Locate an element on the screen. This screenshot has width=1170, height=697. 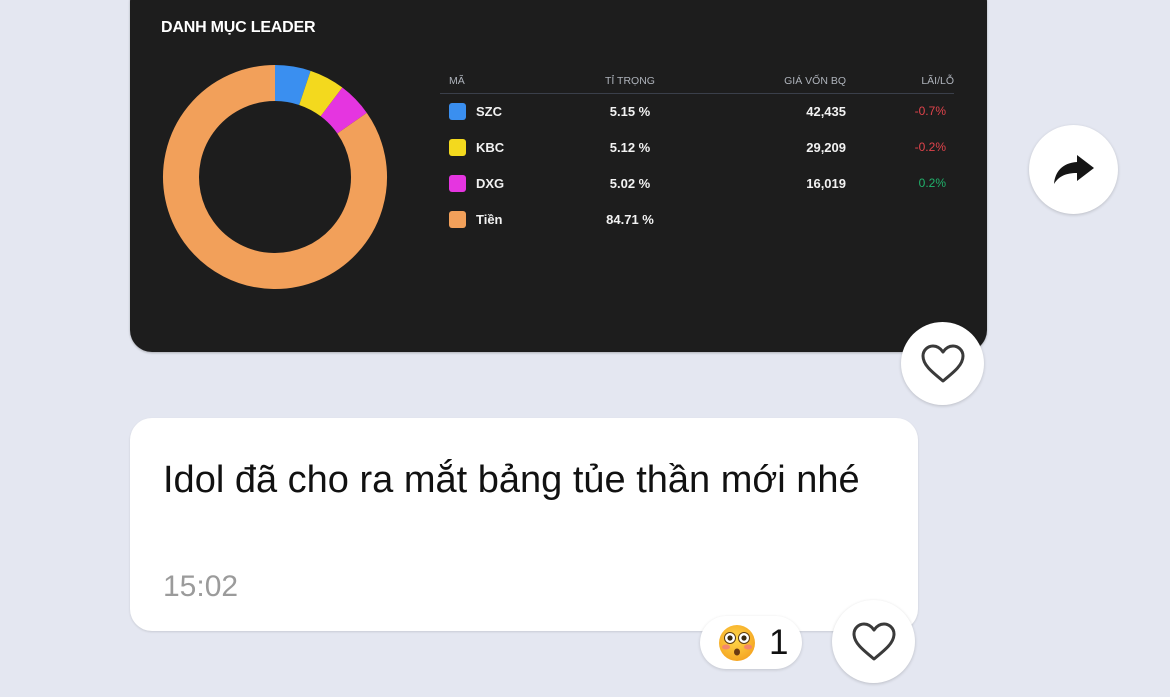
flushed-face-emoji-icon is located at coordinates (737, 643).